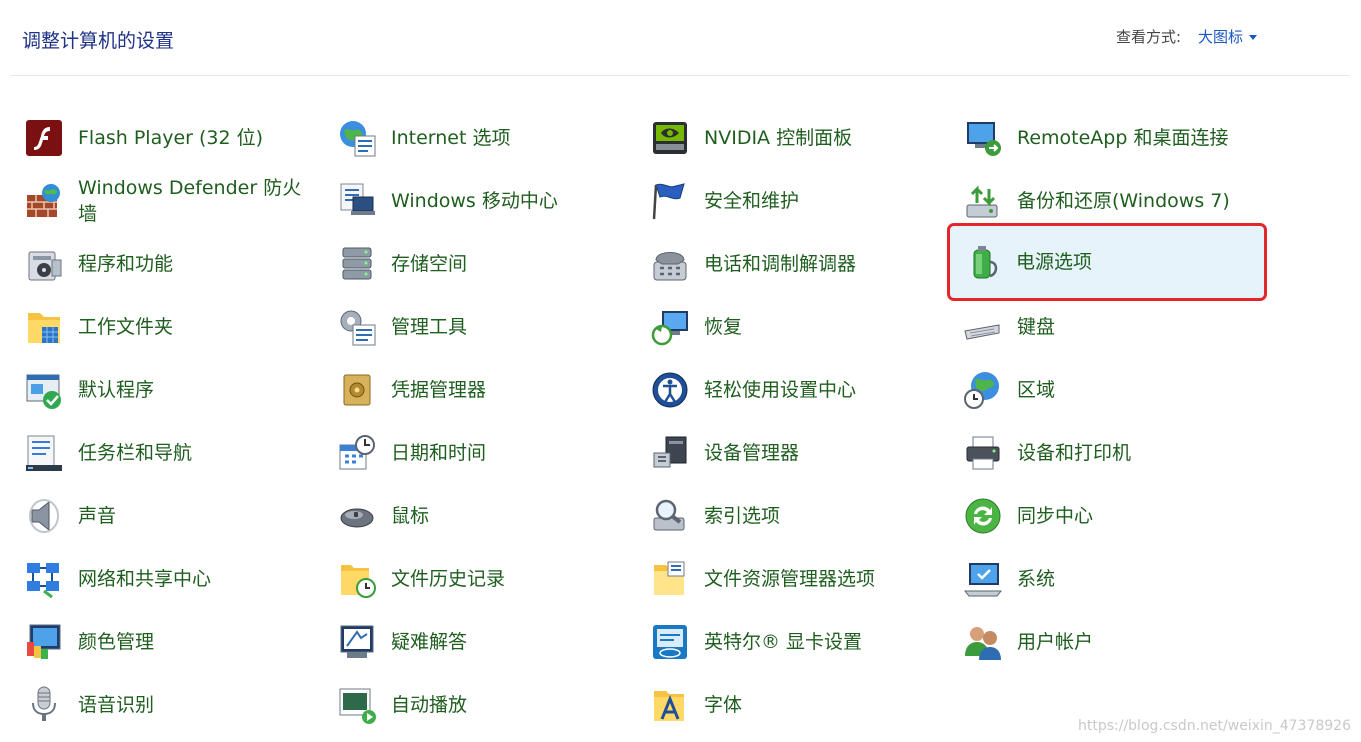 The height and width of the screenshot is (742, 1361). I want to click on page-title: 调整计算机的设置, so click(98, 41).